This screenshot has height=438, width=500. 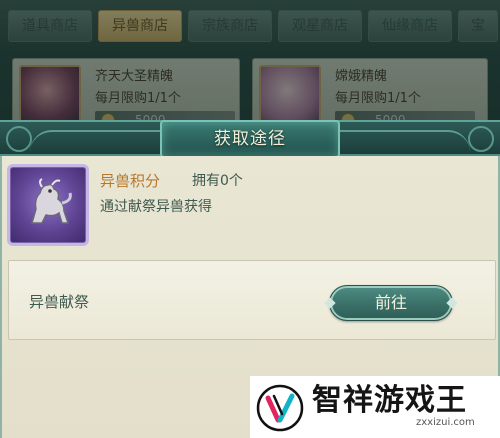 I want to click on popup-title: 获取途径, so click(x=250, y=139).